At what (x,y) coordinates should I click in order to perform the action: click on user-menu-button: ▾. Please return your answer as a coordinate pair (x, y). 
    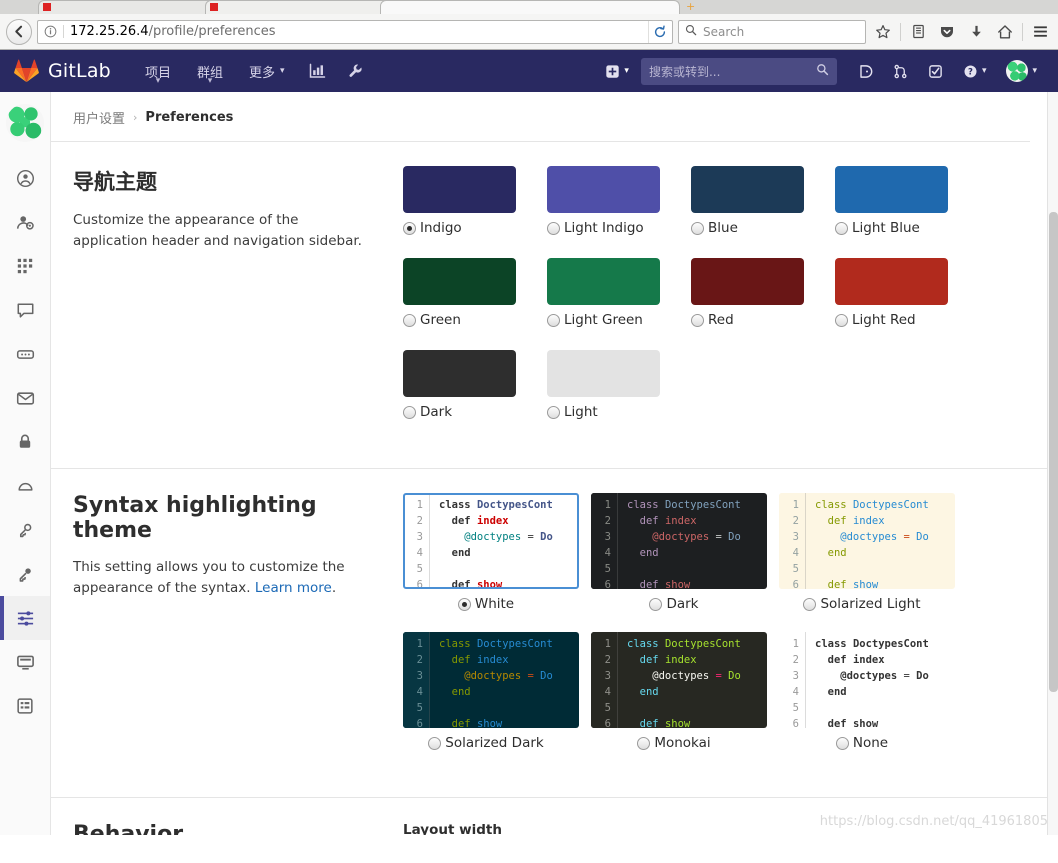
    Looking at the image, I should click on (1021, 71).